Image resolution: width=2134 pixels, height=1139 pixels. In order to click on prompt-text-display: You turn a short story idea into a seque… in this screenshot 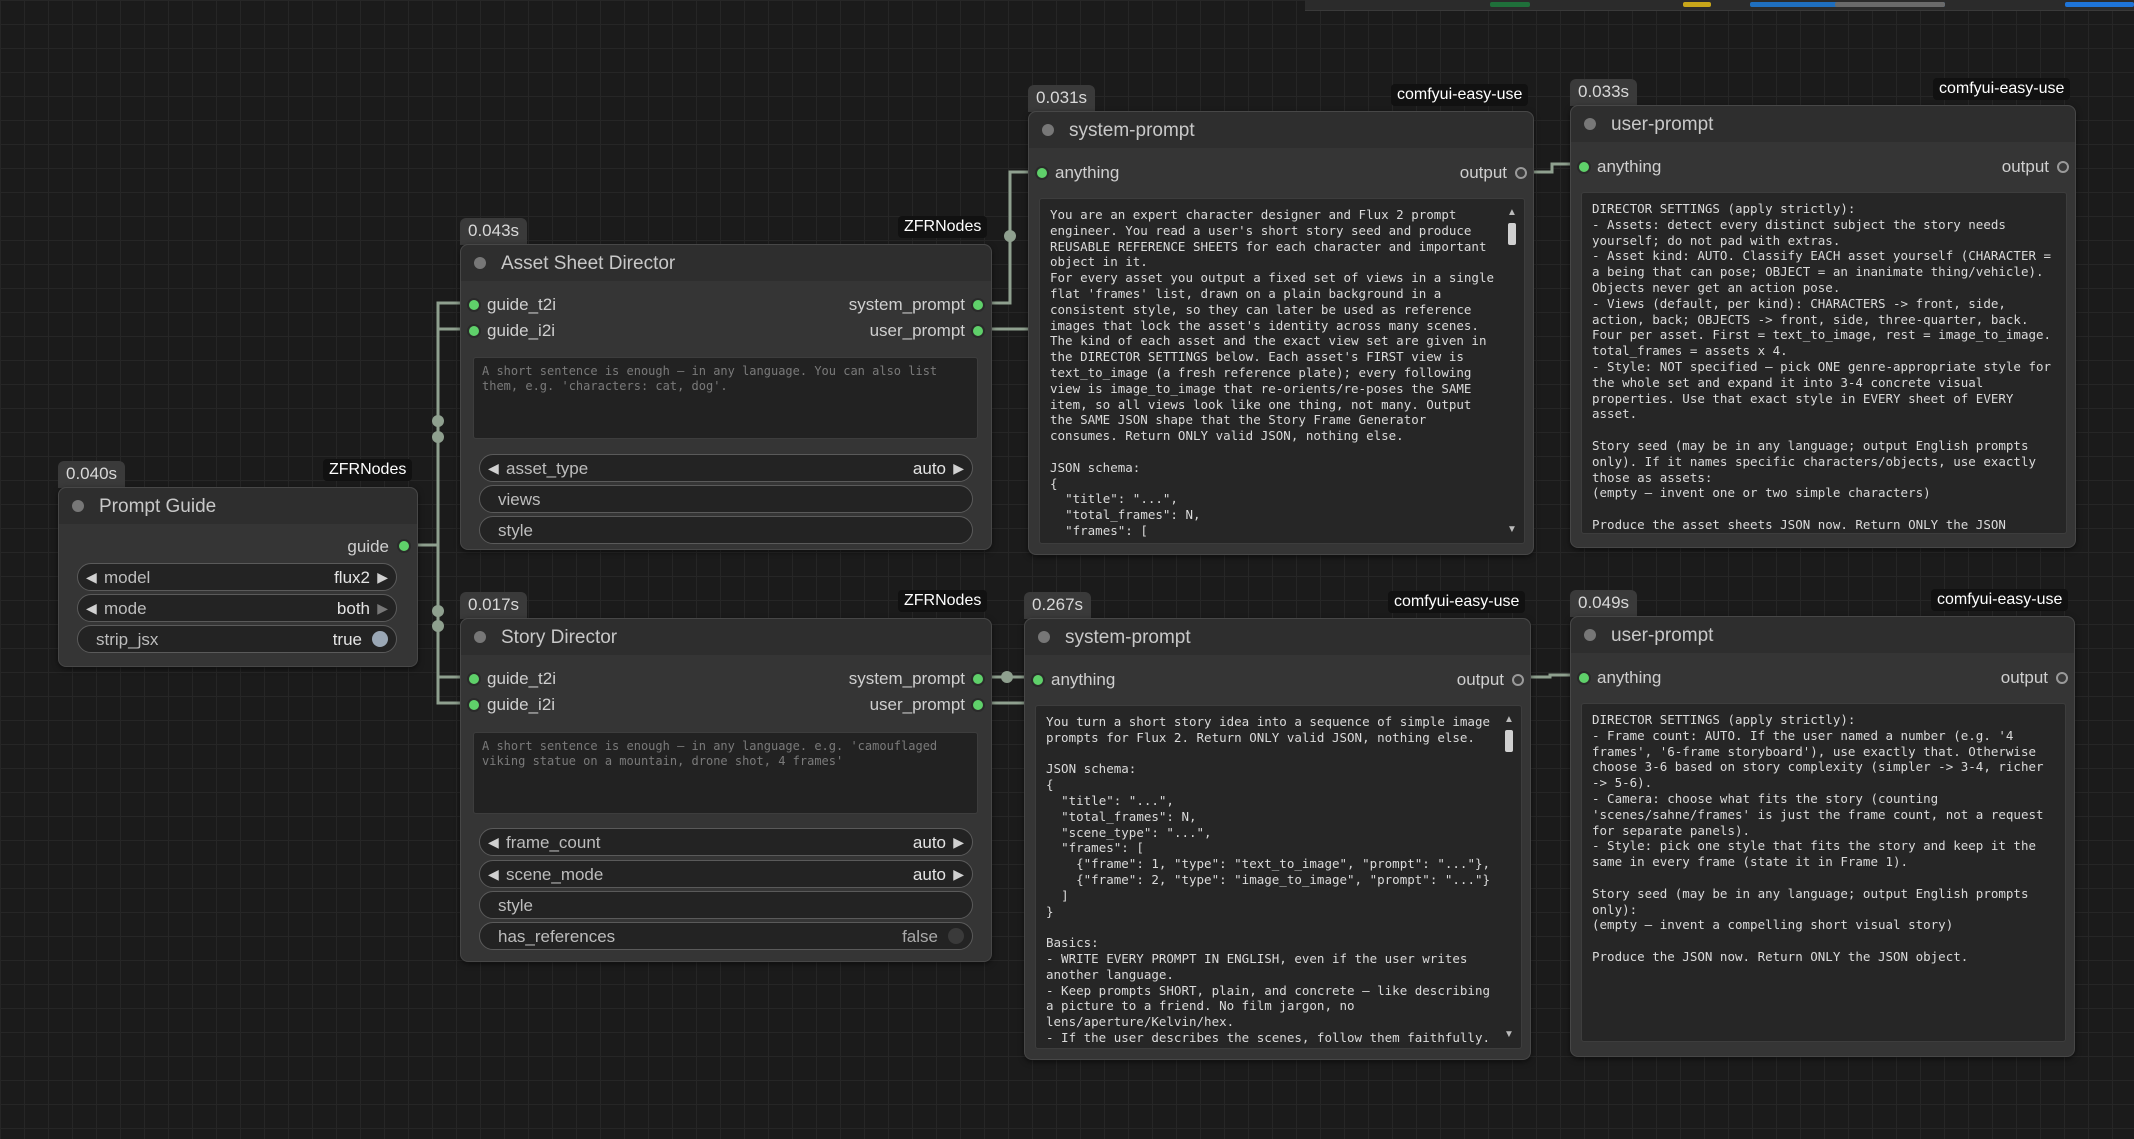, I will do `click(1278, 877)`.